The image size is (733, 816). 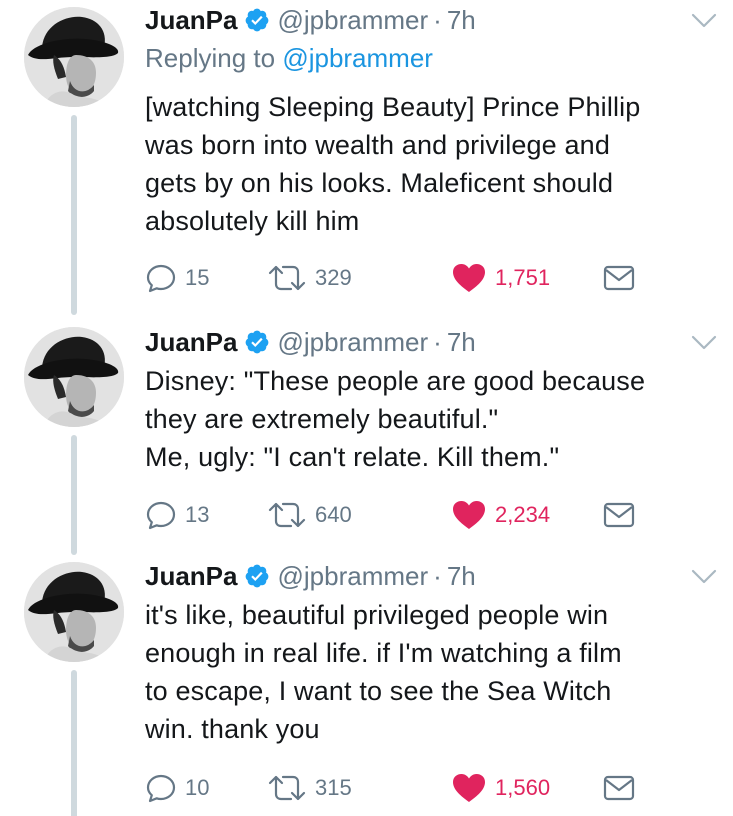 What do you see at coordinates (523, 514) in the screenshot?
I see `like-count: 2,234` at bounding box center [523, 514].